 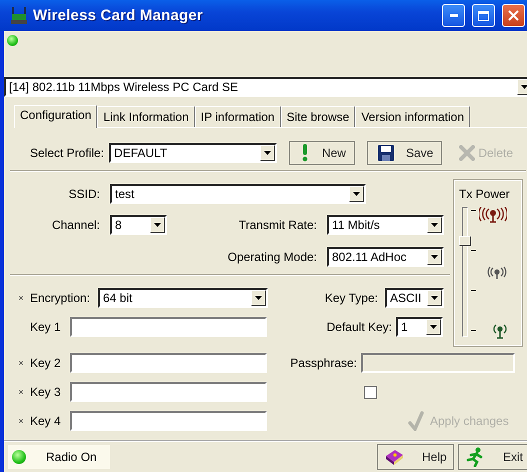 I want to click on mode-dropdown: 802.11 AdHoc, so click(x=385, y=257).